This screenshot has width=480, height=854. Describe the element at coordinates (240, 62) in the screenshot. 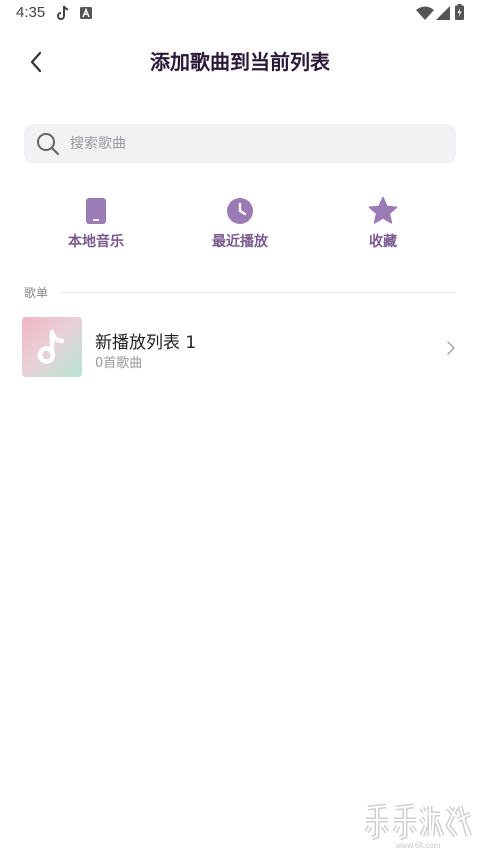

I see `page-title: 添加歌曲到当前列表` at that location.